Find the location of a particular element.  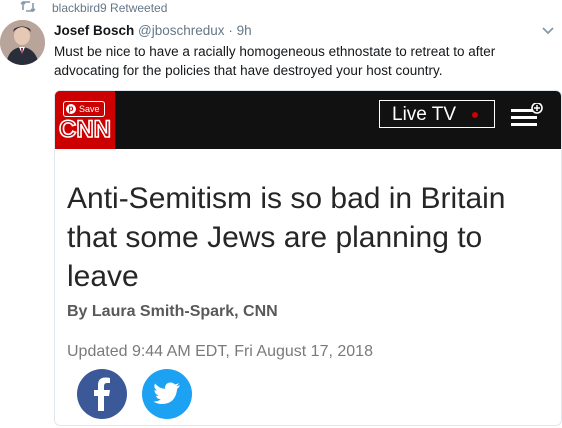

retweet-icon is located at coordinates (30, 8).